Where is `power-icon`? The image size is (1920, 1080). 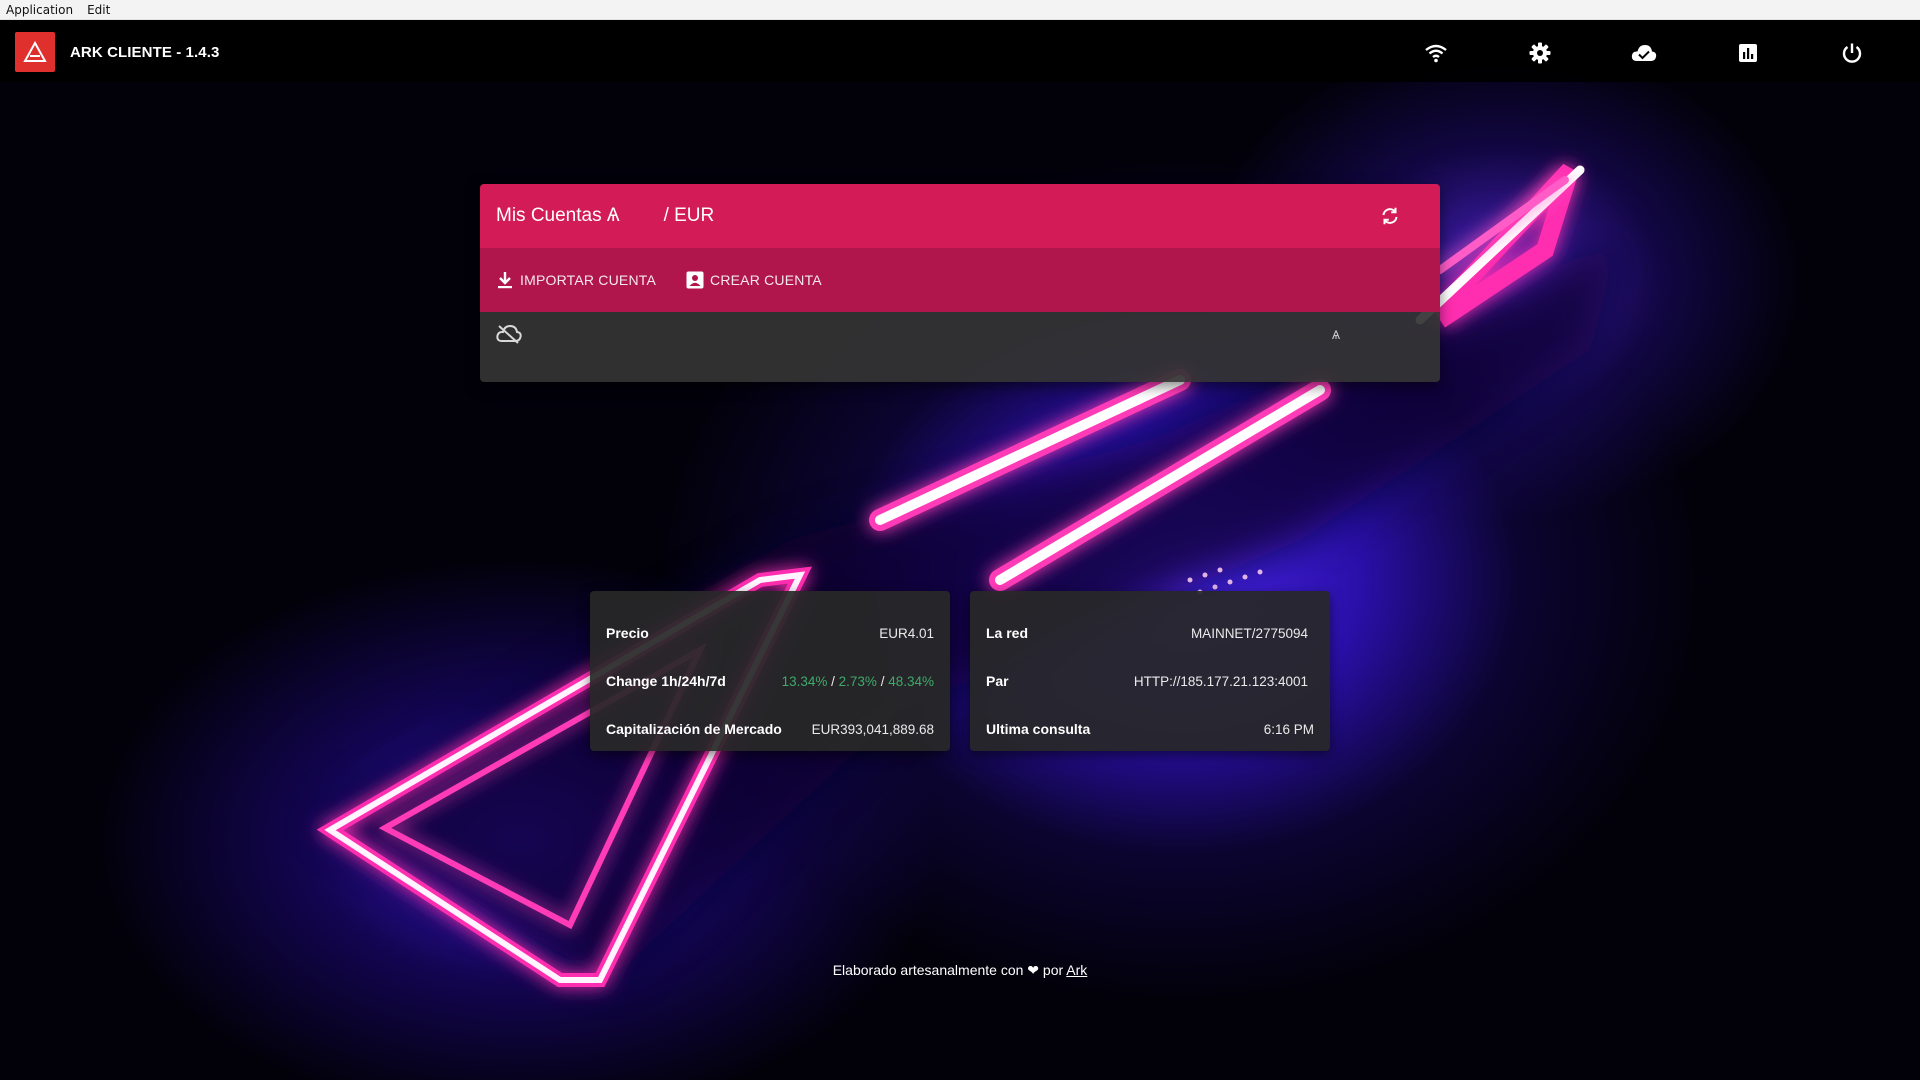 power-icon is located at coordinates (1852, 53).